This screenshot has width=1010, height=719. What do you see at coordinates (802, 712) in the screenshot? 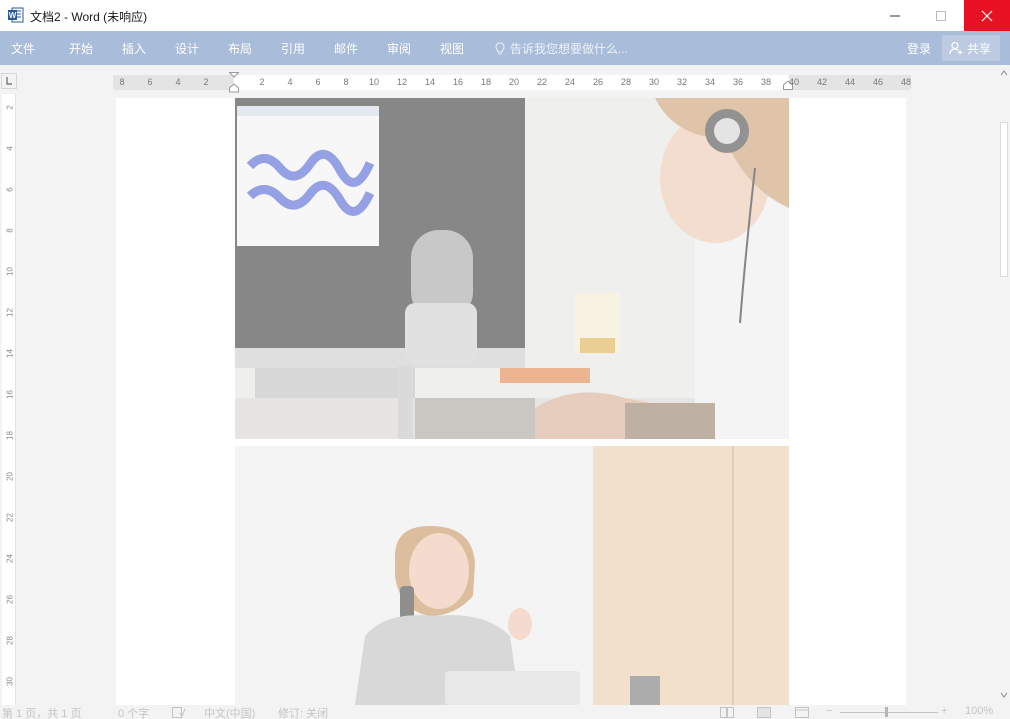
I see `web-layout-icon` at bounding box center [802, 712].